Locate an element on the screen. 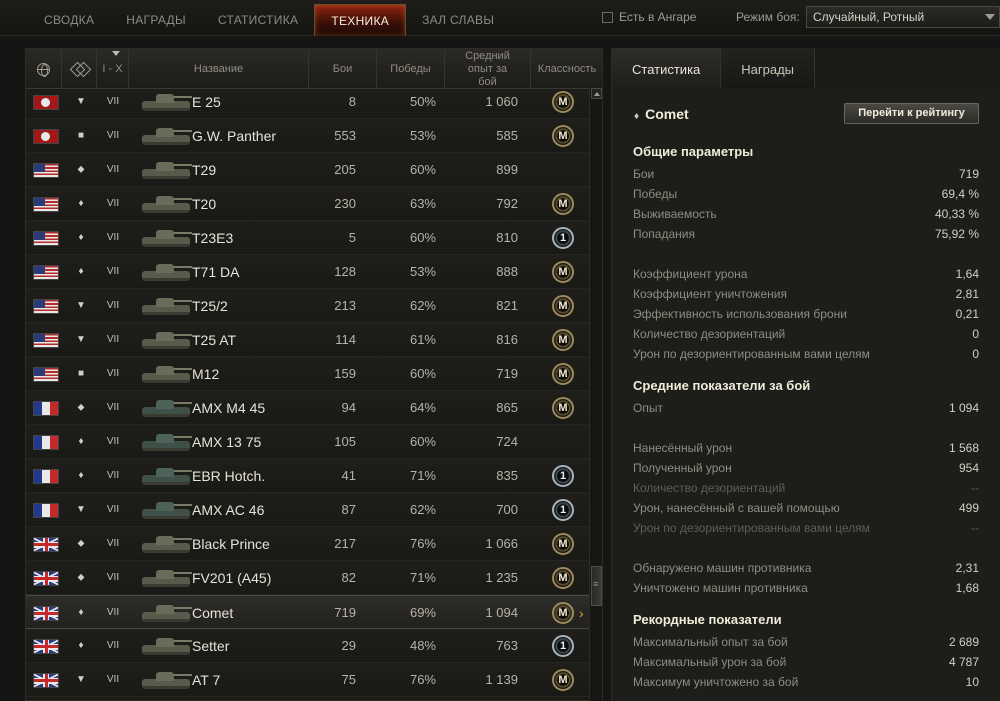 This screenshot has height=701, width=1000. avg-xp-cell: 585 is located at coordinates (507, 135).